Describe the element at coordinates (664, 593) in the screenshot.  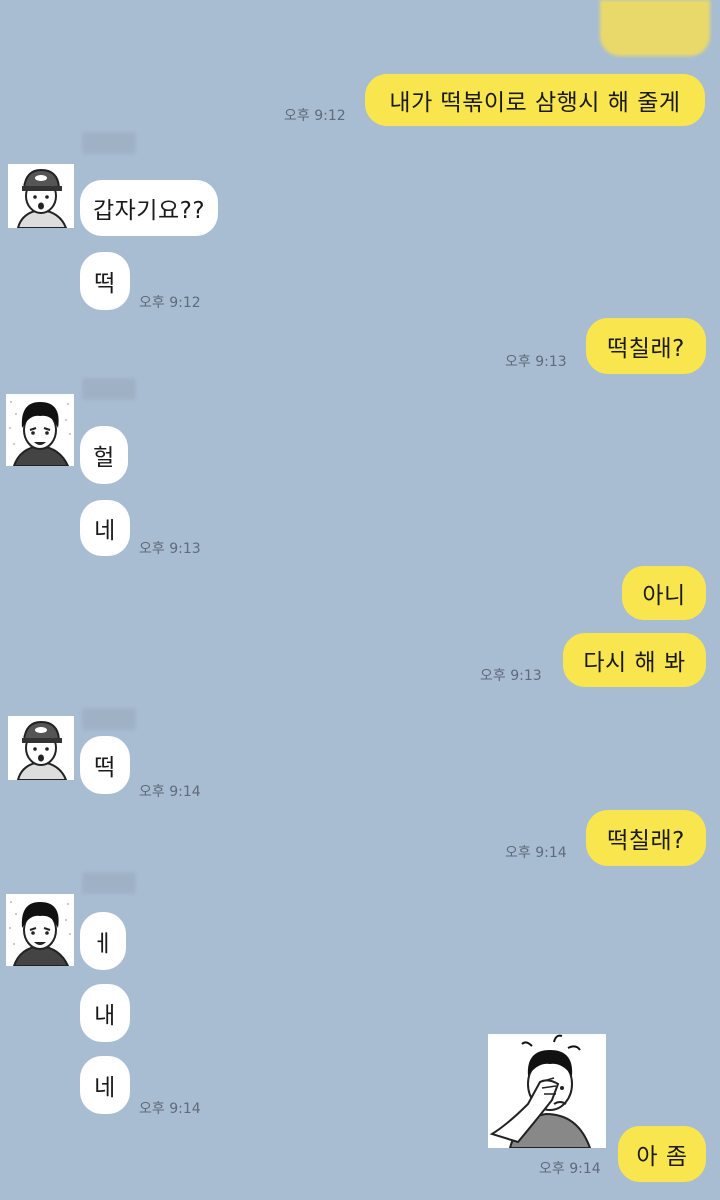
I see `my-message-bubble: 아니` at that location.